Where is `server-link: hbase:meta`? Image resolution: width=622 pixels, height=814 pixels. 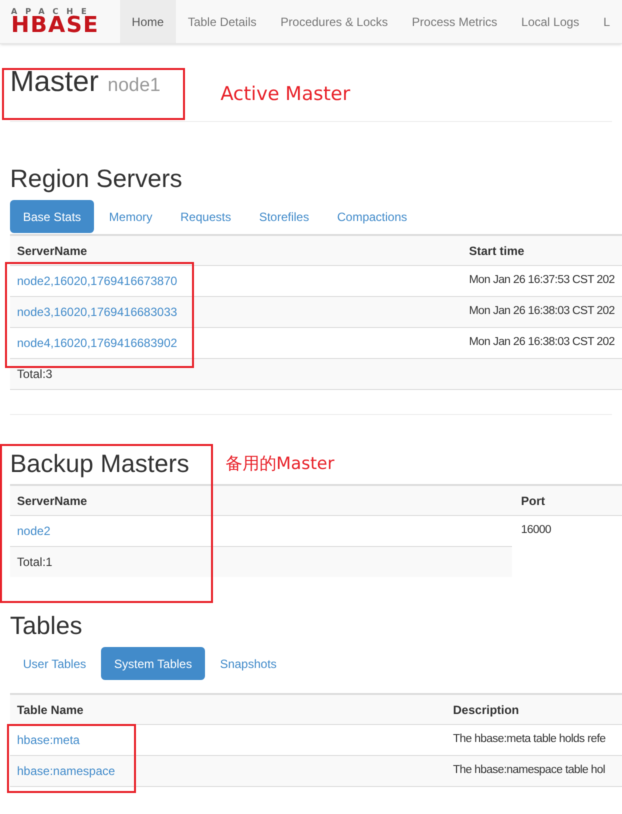
server-link: hbase:meta is located at coordinates (48, 740).